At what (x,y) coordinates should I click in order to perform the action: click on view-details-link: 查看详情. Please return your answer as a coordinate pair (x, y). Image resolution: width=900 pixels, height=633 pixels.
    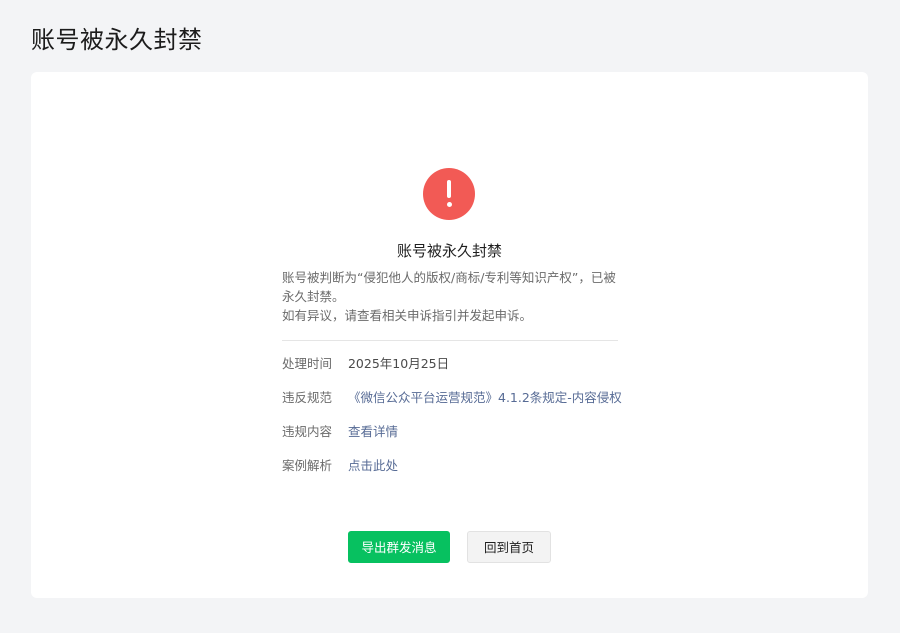
    Looking at the image, I should click on (373, 432).